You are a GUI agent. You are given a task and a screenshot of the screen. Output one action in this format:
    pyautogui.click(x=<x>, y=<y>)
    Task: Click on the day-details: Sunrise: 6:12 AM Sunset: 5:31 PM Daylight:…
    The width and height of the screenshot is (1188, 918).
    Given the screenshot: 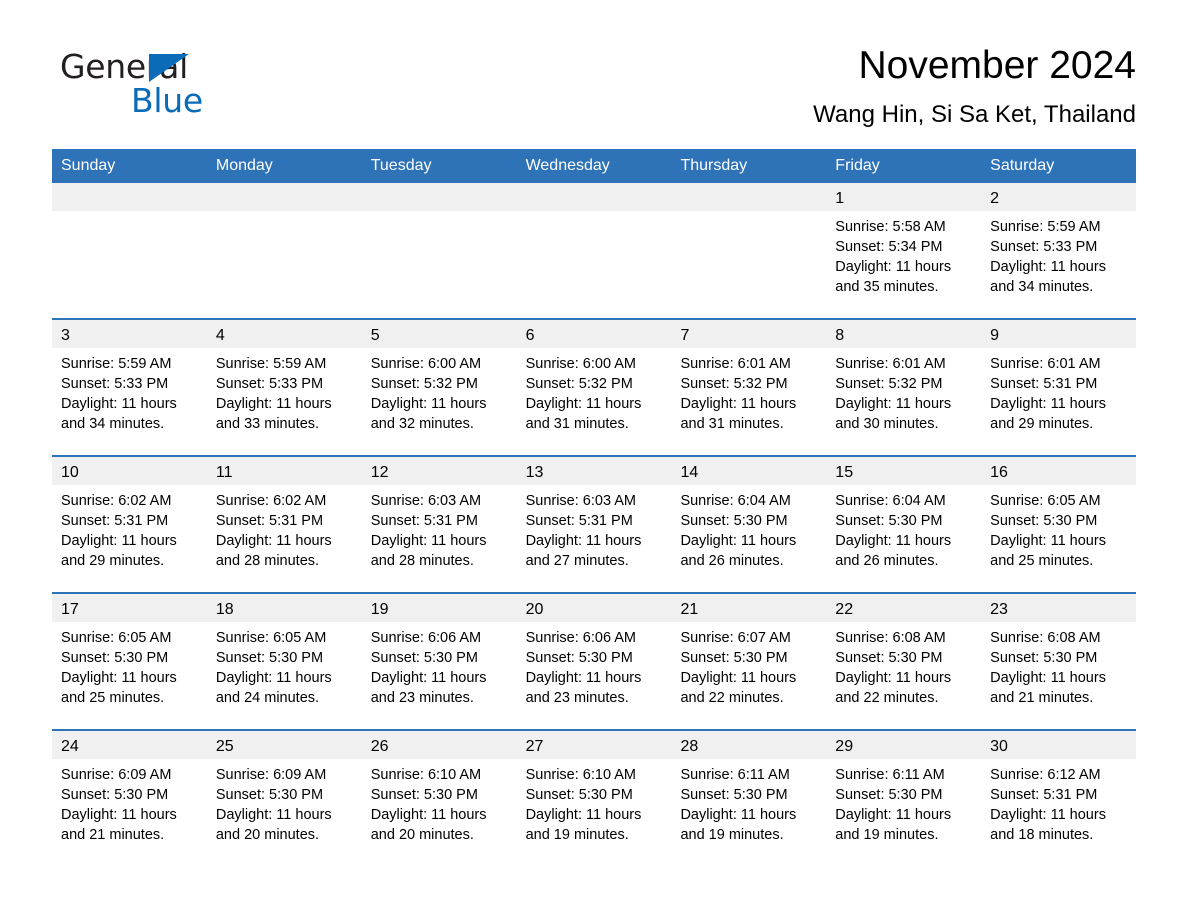 What is the action you would take?
    pyautogui.click(x=1058, y=812)
    